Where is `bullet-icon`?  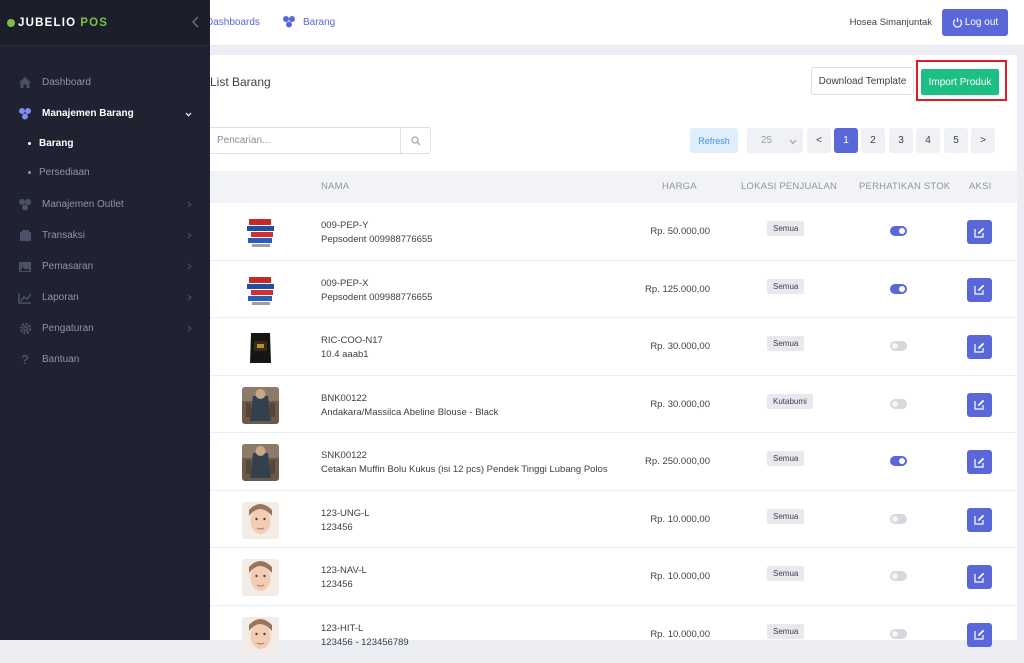 bullet-icon is located at coordinates (29, 143).